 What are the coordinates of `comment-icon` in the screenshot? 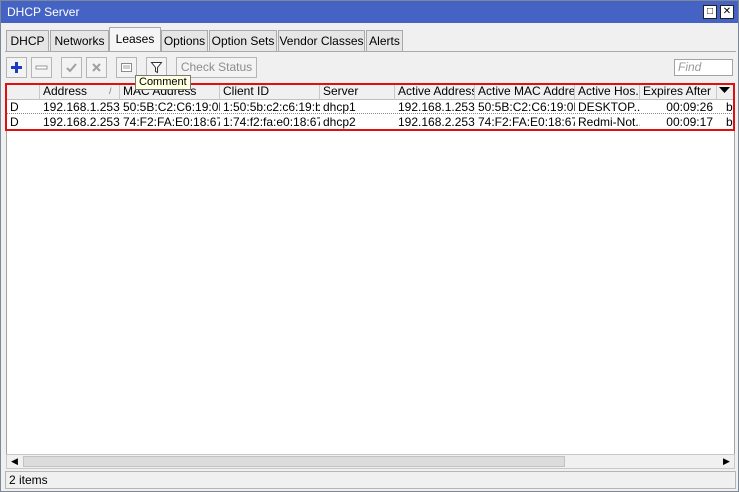 It's located at (126, 67).